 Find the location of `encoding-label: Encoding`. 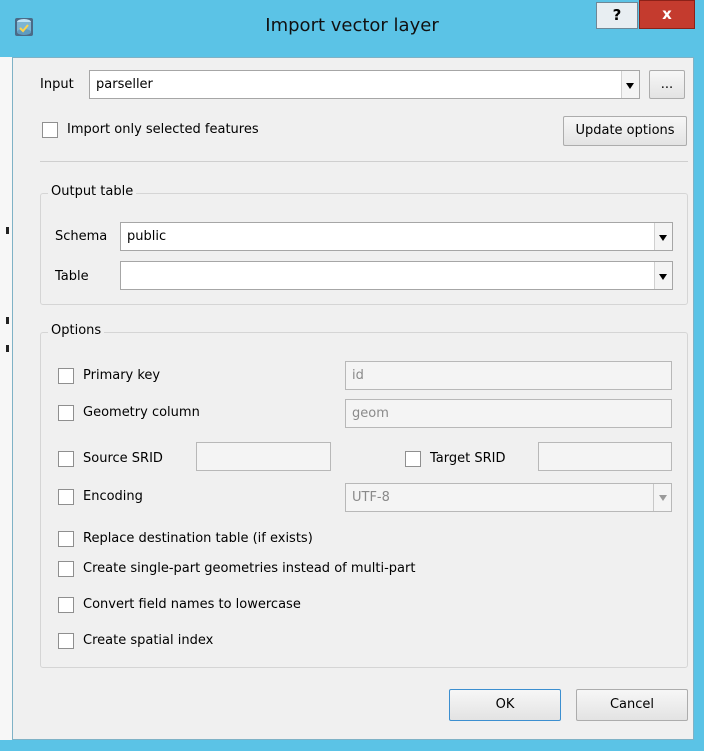

encoding-label: Encoding is located at coordinates (113, 496).